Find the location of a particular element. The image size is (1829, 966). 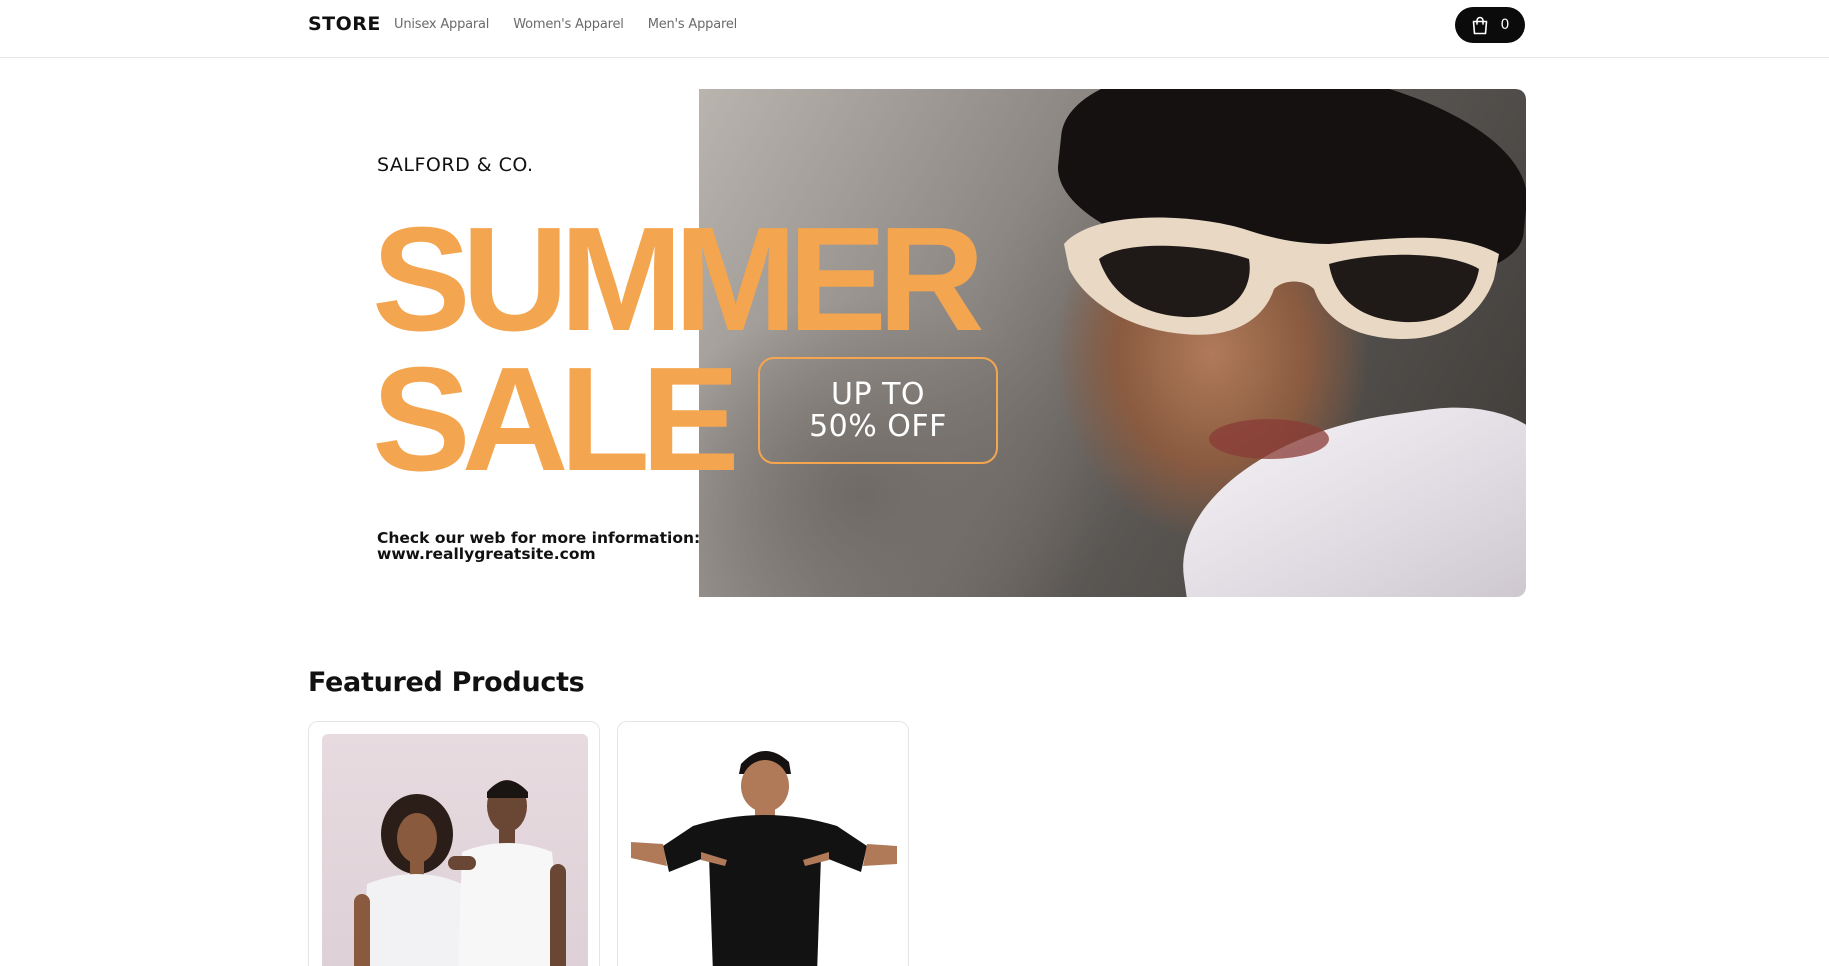

nav-unisex-apparel: Unisex Apparal is located at coordinates (441, 24).